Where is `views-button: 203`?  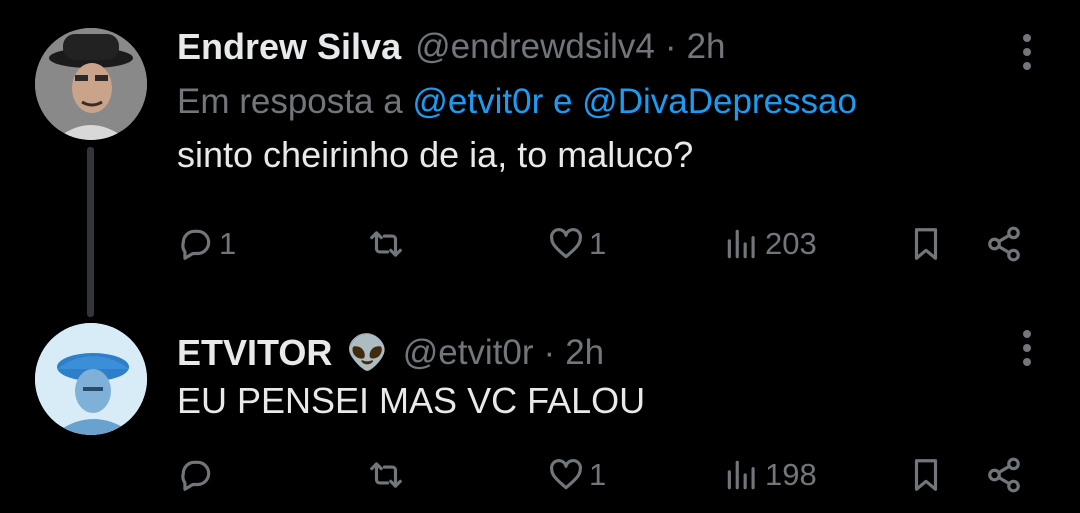
views-button: 203 is located at coordinates (770, 244).